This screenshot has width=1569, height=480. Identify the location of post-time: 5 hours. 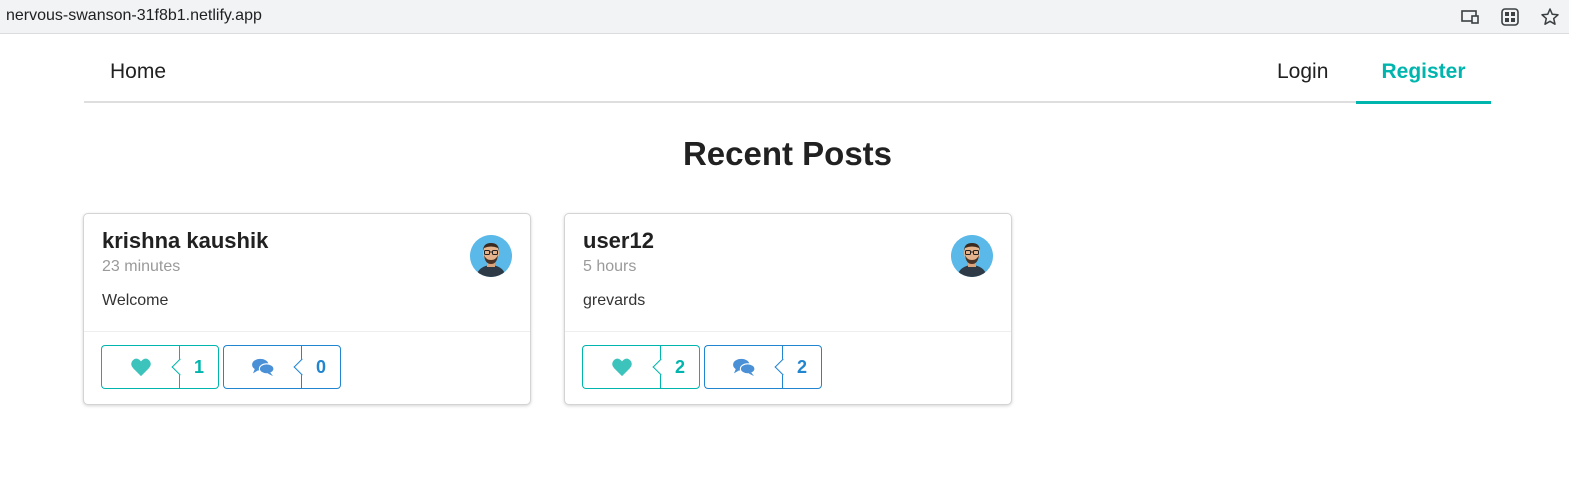
(609, 267).